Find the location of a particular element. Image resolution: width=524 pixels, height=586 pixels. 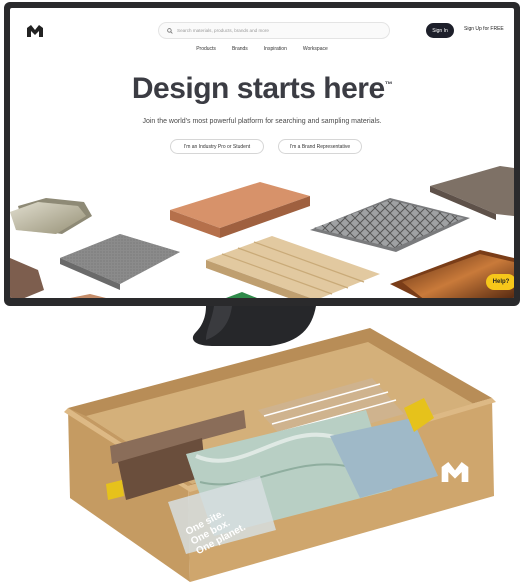

nav-item-products: Products is located at coordinates (206, 49).